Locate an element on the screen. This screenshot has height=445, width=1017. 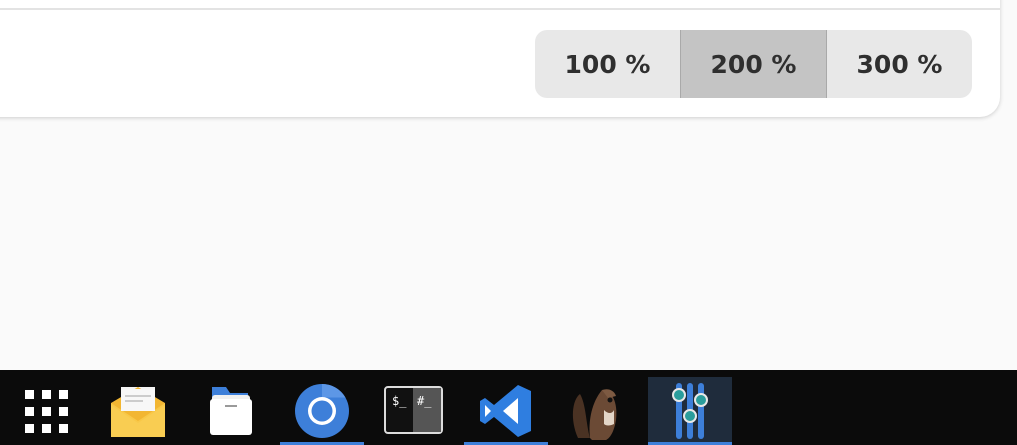
app-grid-icon is located at coordinates (46, 411).